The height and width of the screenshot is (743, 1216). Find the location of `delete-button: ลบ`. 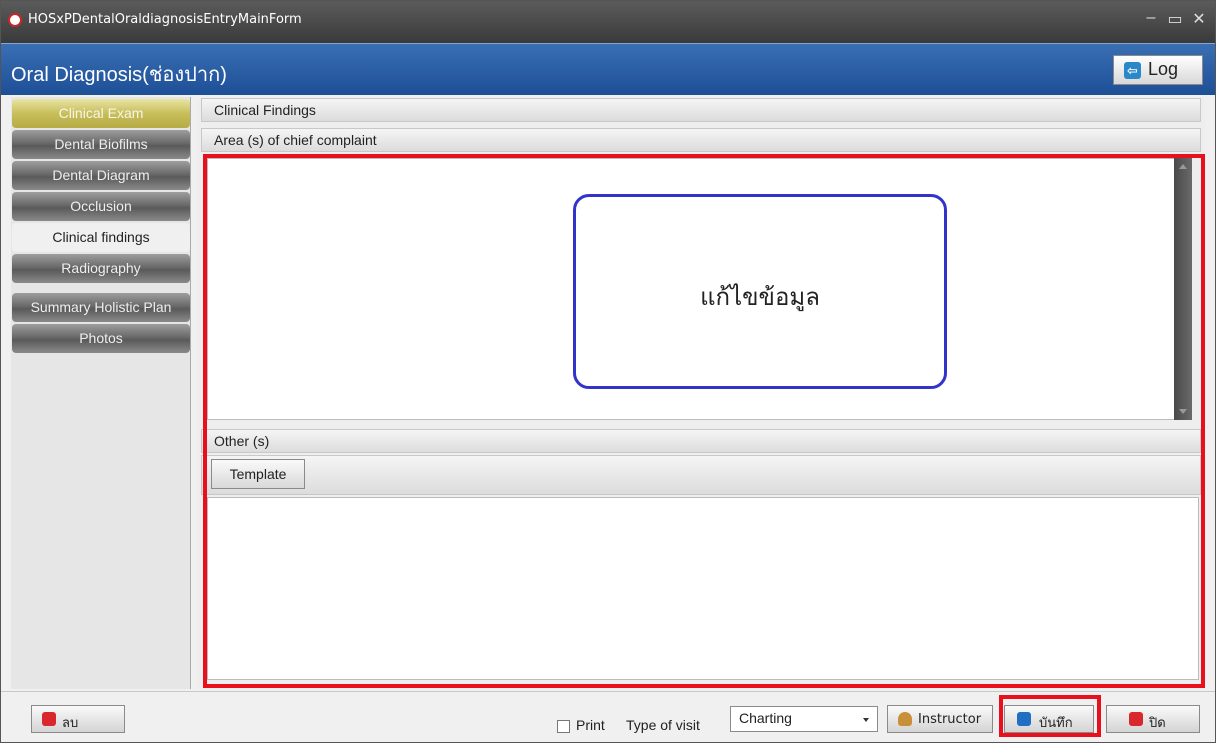

delete-button: ลบ is located at coordinates (78, 719).